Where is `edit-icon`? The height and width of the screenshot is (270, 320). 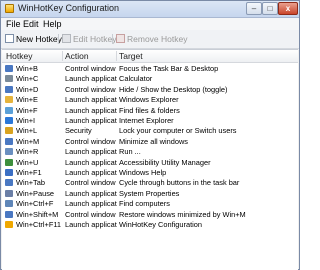 edit-icon is located at coordinates (66, 38).